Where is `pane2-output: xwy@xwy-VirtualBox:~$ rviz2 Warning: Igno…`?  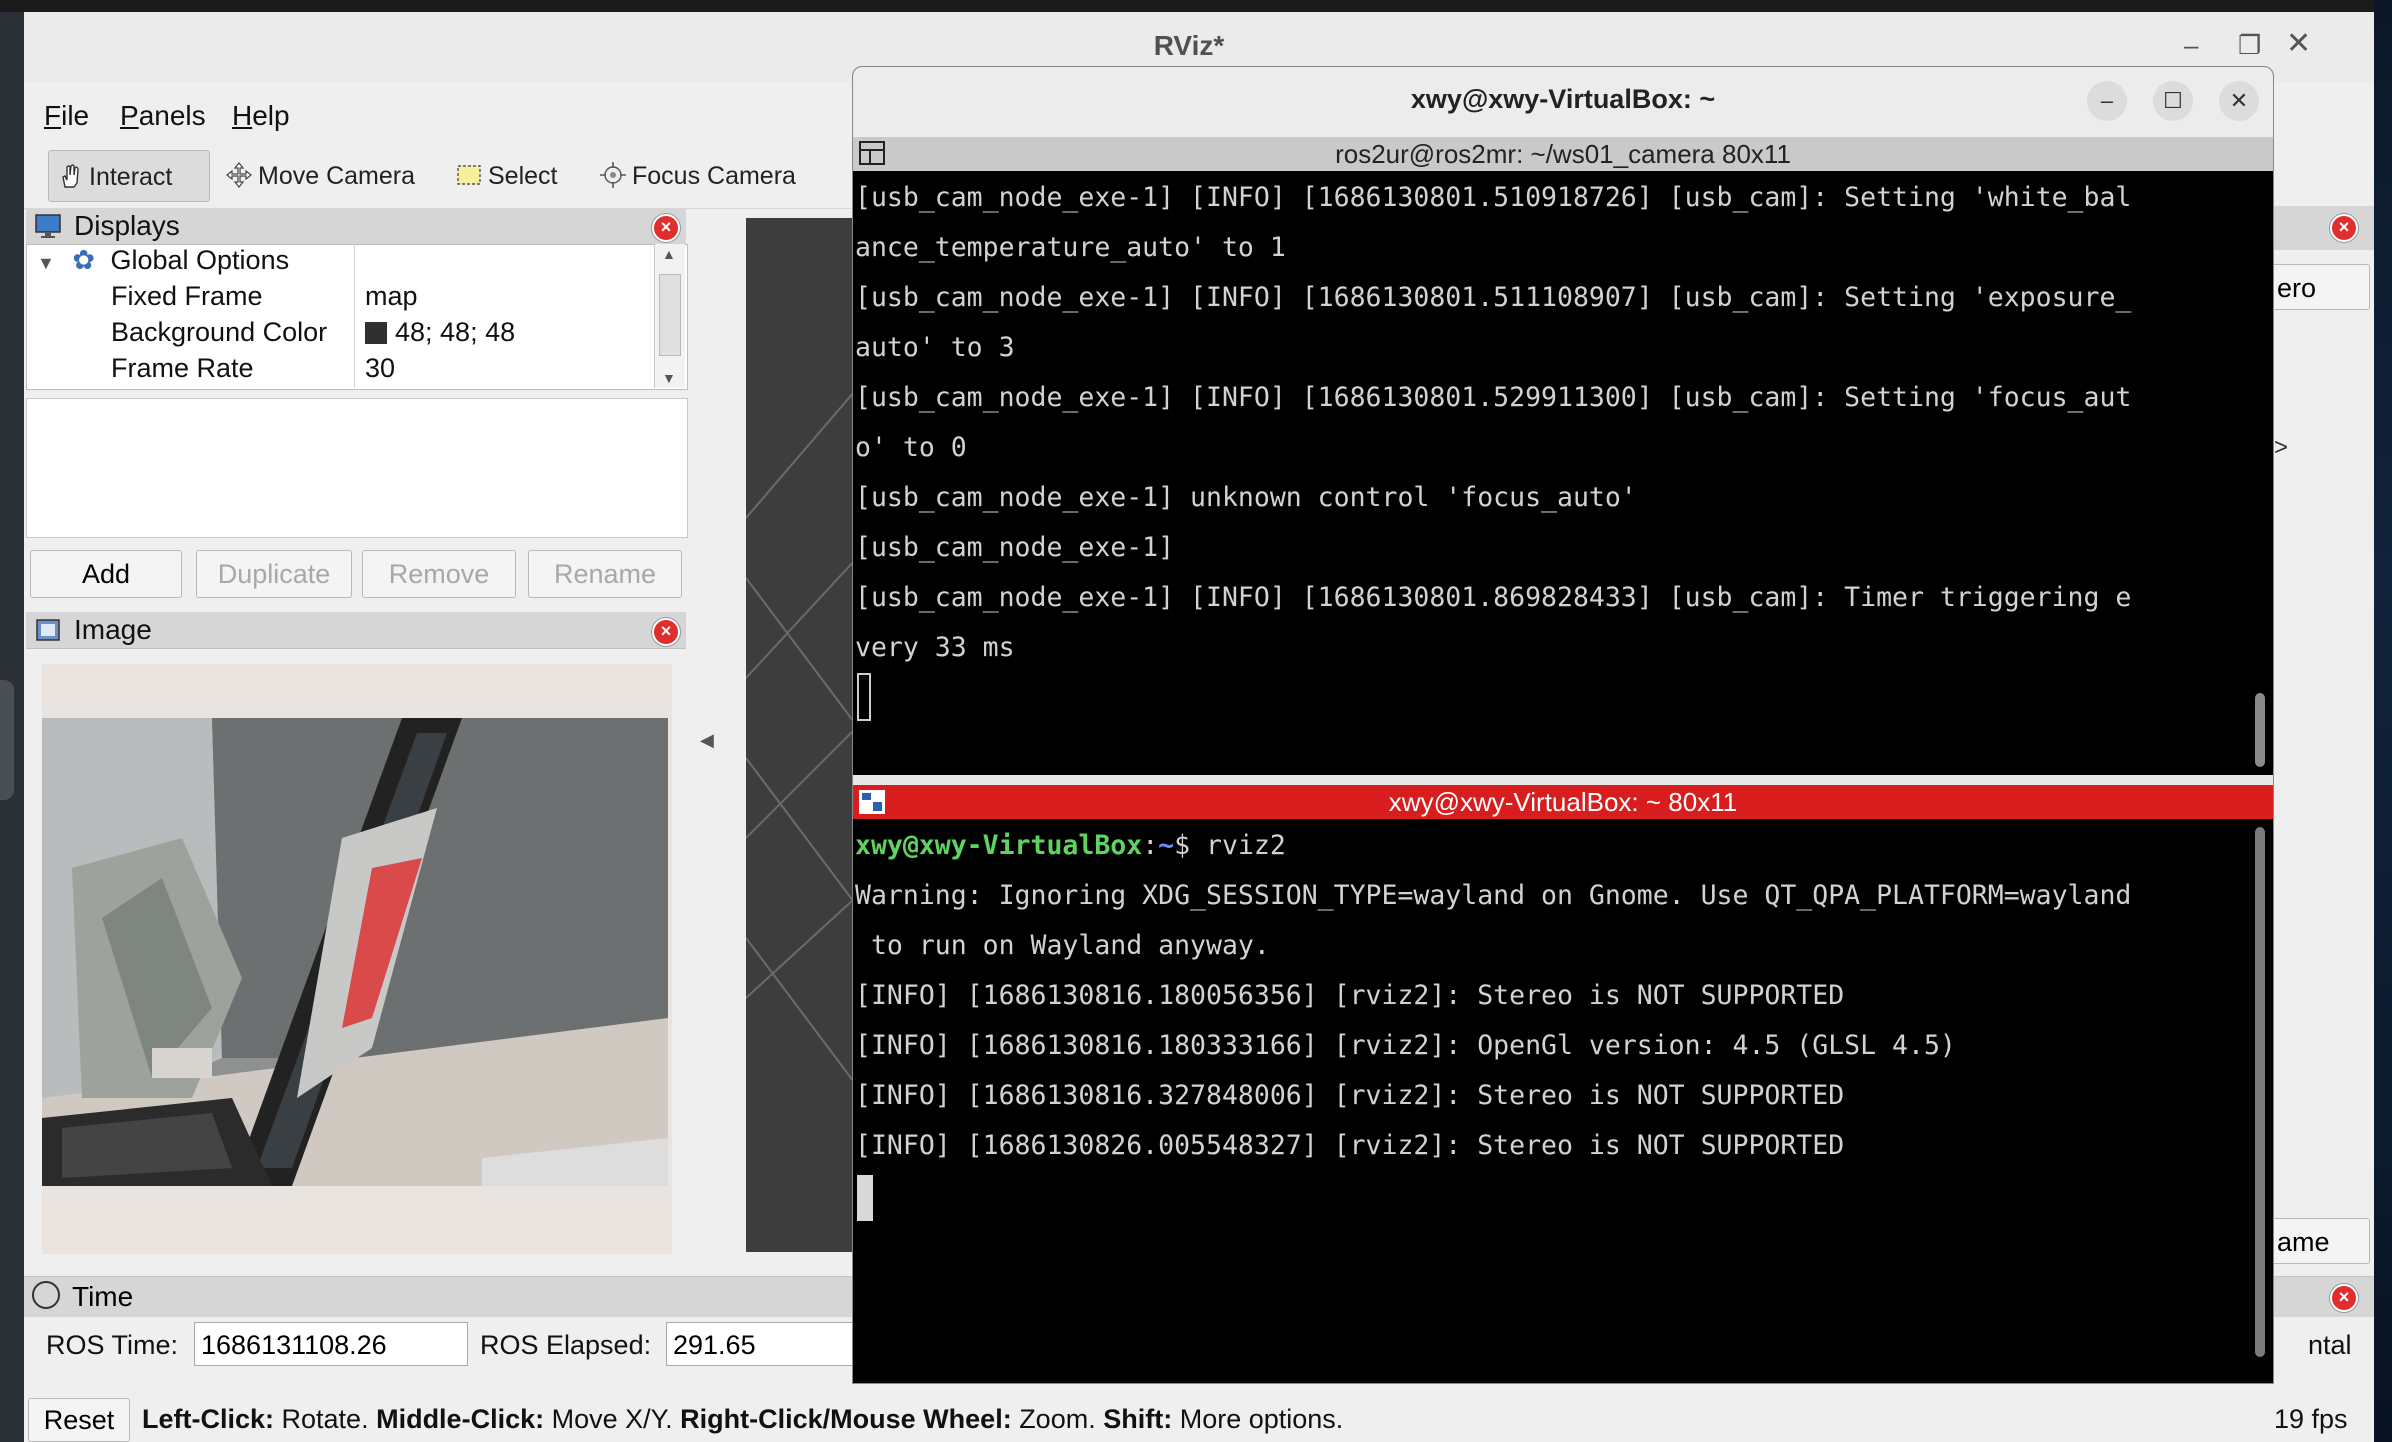
pane2-output: xwy@xwy-VirtualBox:~$ rviz2 Warning: Igno… is located at coordinates (1555, 996).